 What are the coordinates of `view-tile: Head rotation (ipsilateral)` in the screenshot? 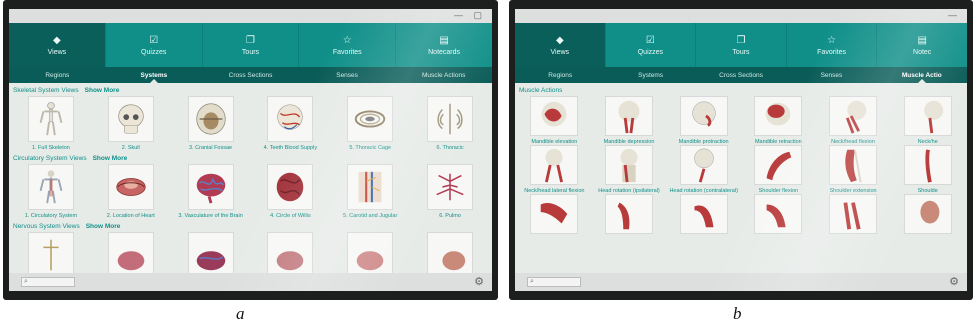 It's located at (629, 169).